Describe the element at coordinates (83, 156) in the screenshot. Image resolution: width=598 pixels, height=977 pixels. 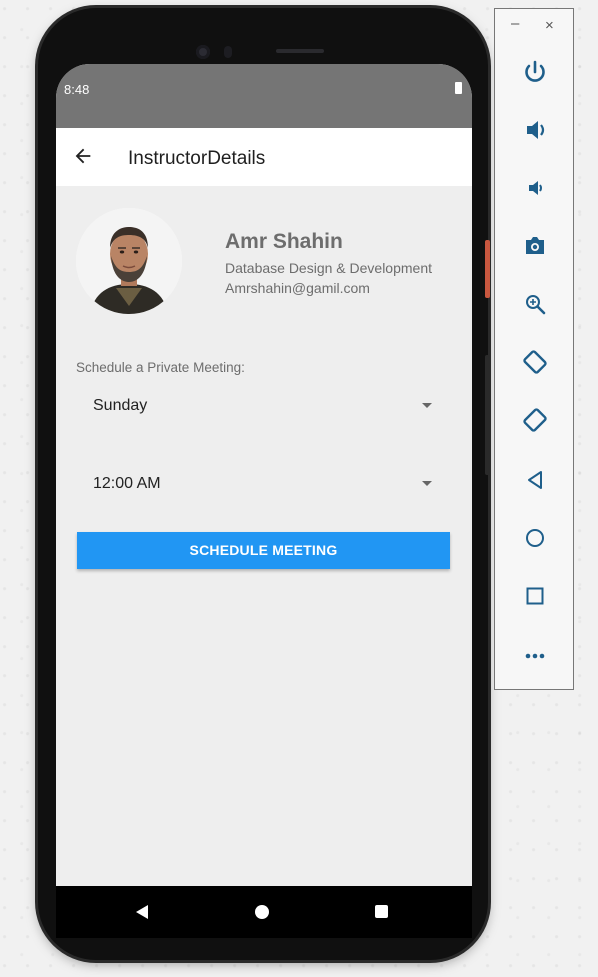
I see `back-arrow-icon` at that location.